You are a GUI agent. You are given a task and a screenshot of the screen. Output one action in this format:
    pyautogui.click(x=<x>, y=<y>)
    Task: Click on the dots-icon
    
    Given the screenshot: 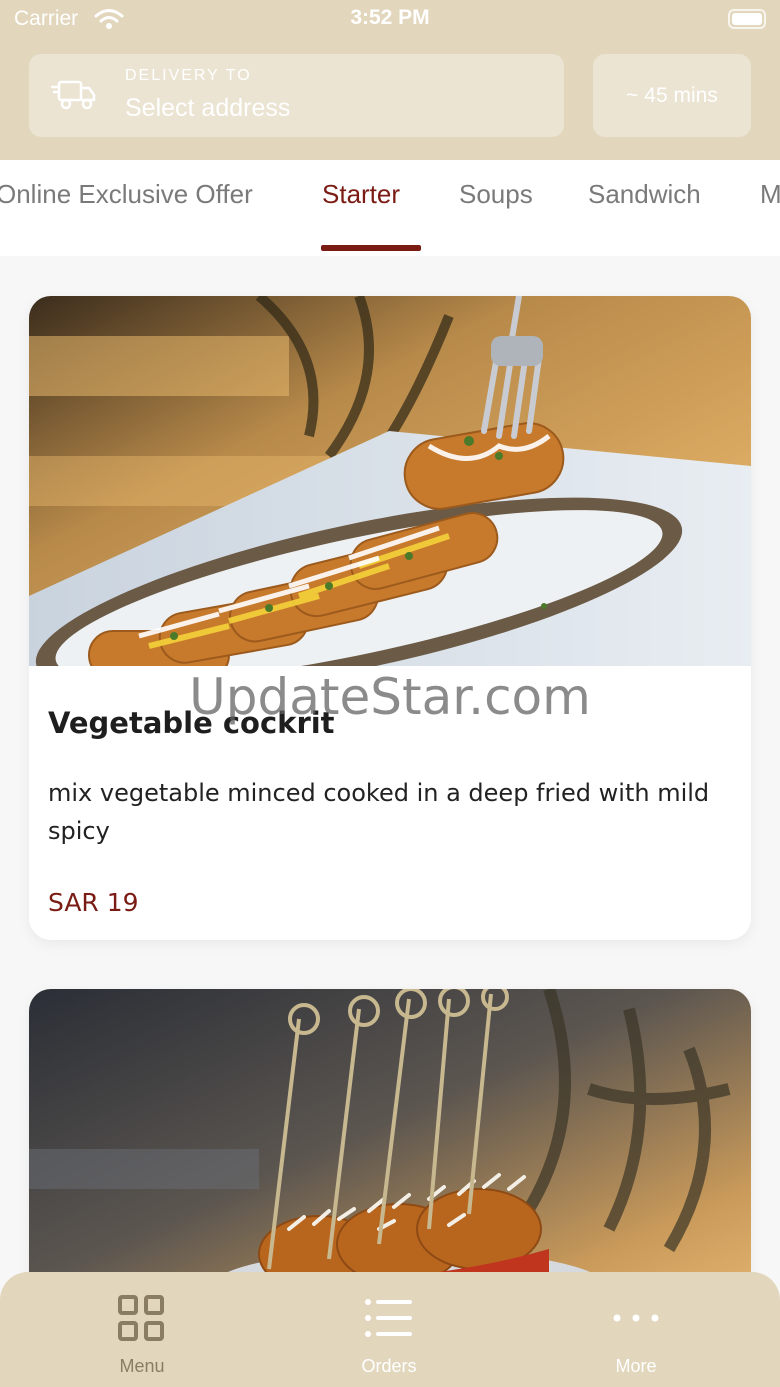 What is the action you would take?
    pyautogui.click(x=636, y=1321)
    